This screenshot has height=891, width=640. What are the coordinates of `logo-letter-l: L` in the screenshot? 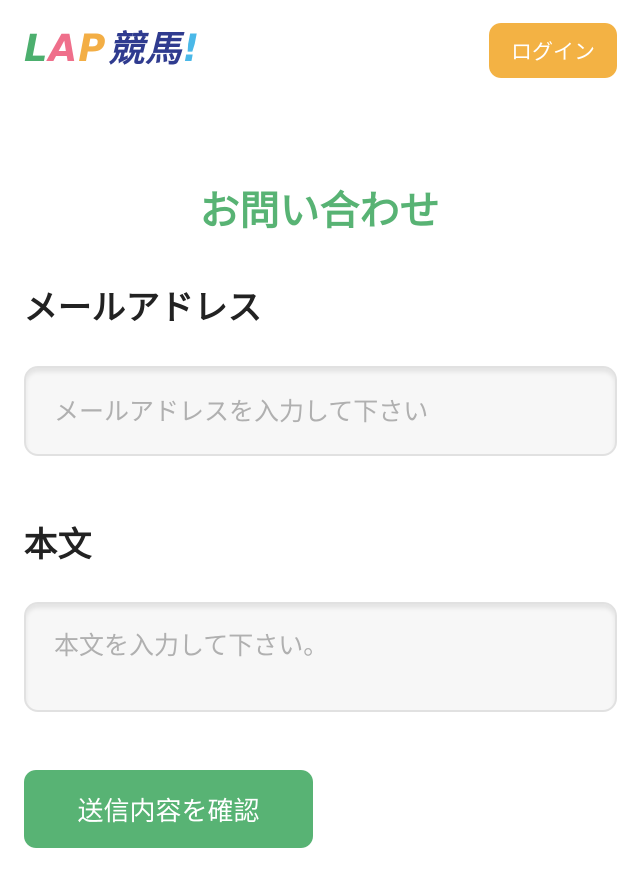 It's located at (36, 48).